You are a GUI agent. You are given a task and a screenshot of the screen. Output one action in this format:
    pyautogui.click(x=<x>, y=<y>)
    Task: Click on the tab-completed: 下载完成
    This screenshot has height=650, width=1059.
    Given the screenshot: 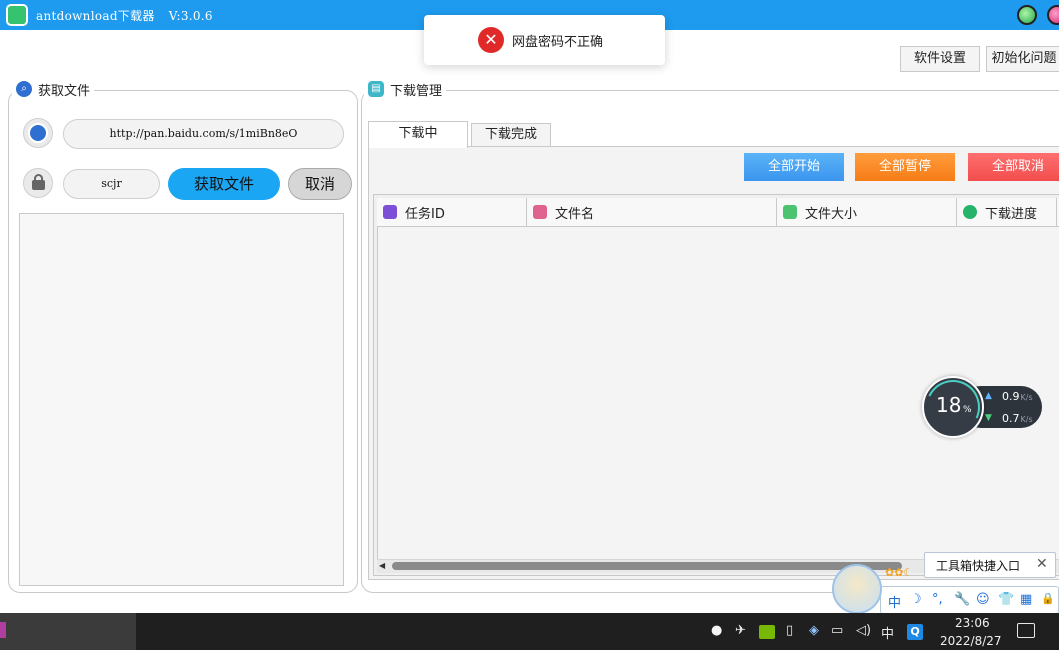 What is the action you would take?
    pyautogui.click(x=511, y=135)
    